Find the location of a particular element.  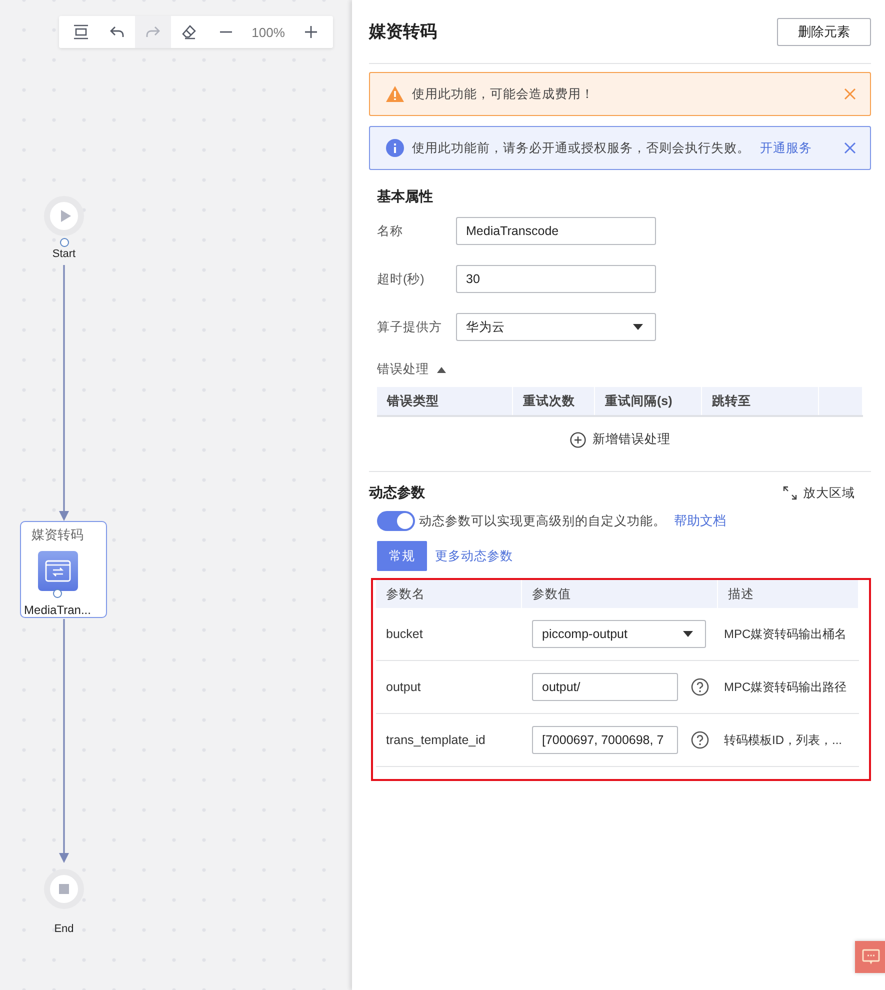

input-field: output/ is located at coordinates (605, 687).